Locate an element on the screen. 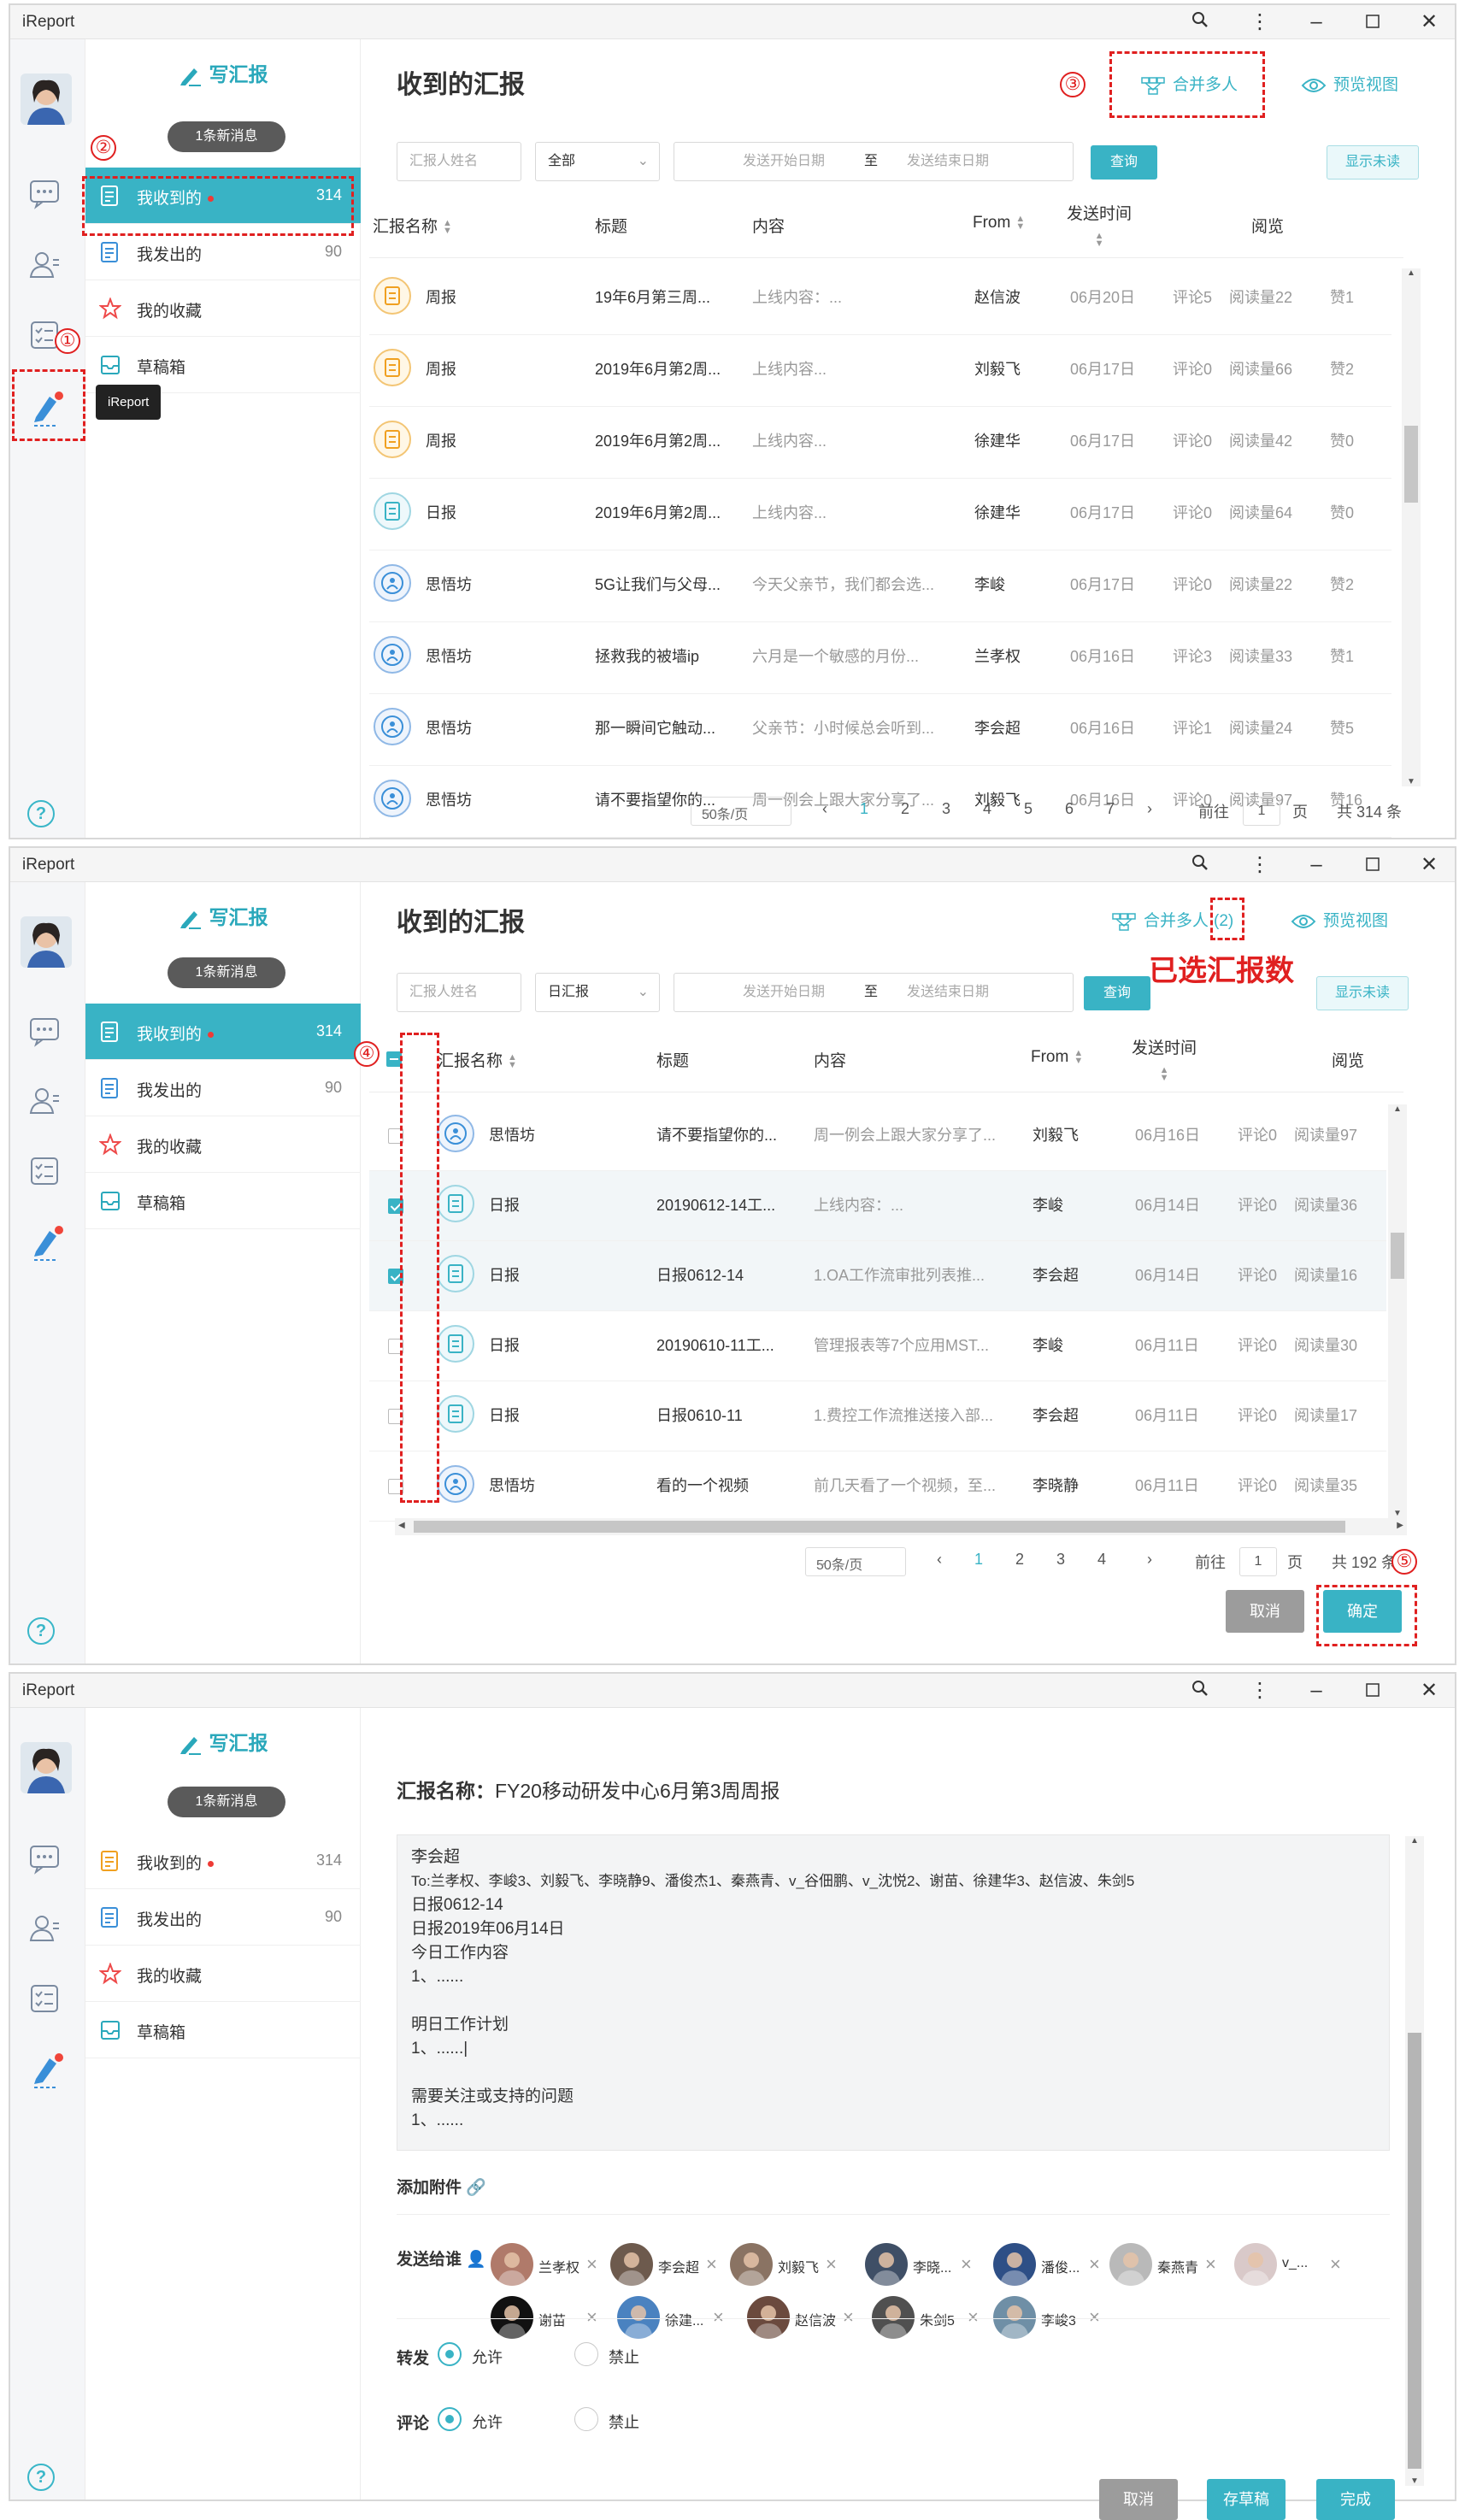 The image size is (1465, 2520). next-page-icon: › is located at coordinates (1149, 1560).